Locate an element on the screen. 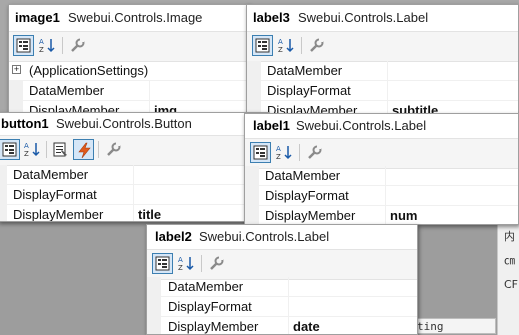 This screenshot has height=335, width=519. property-value: num is located at coordinates (451, 215).